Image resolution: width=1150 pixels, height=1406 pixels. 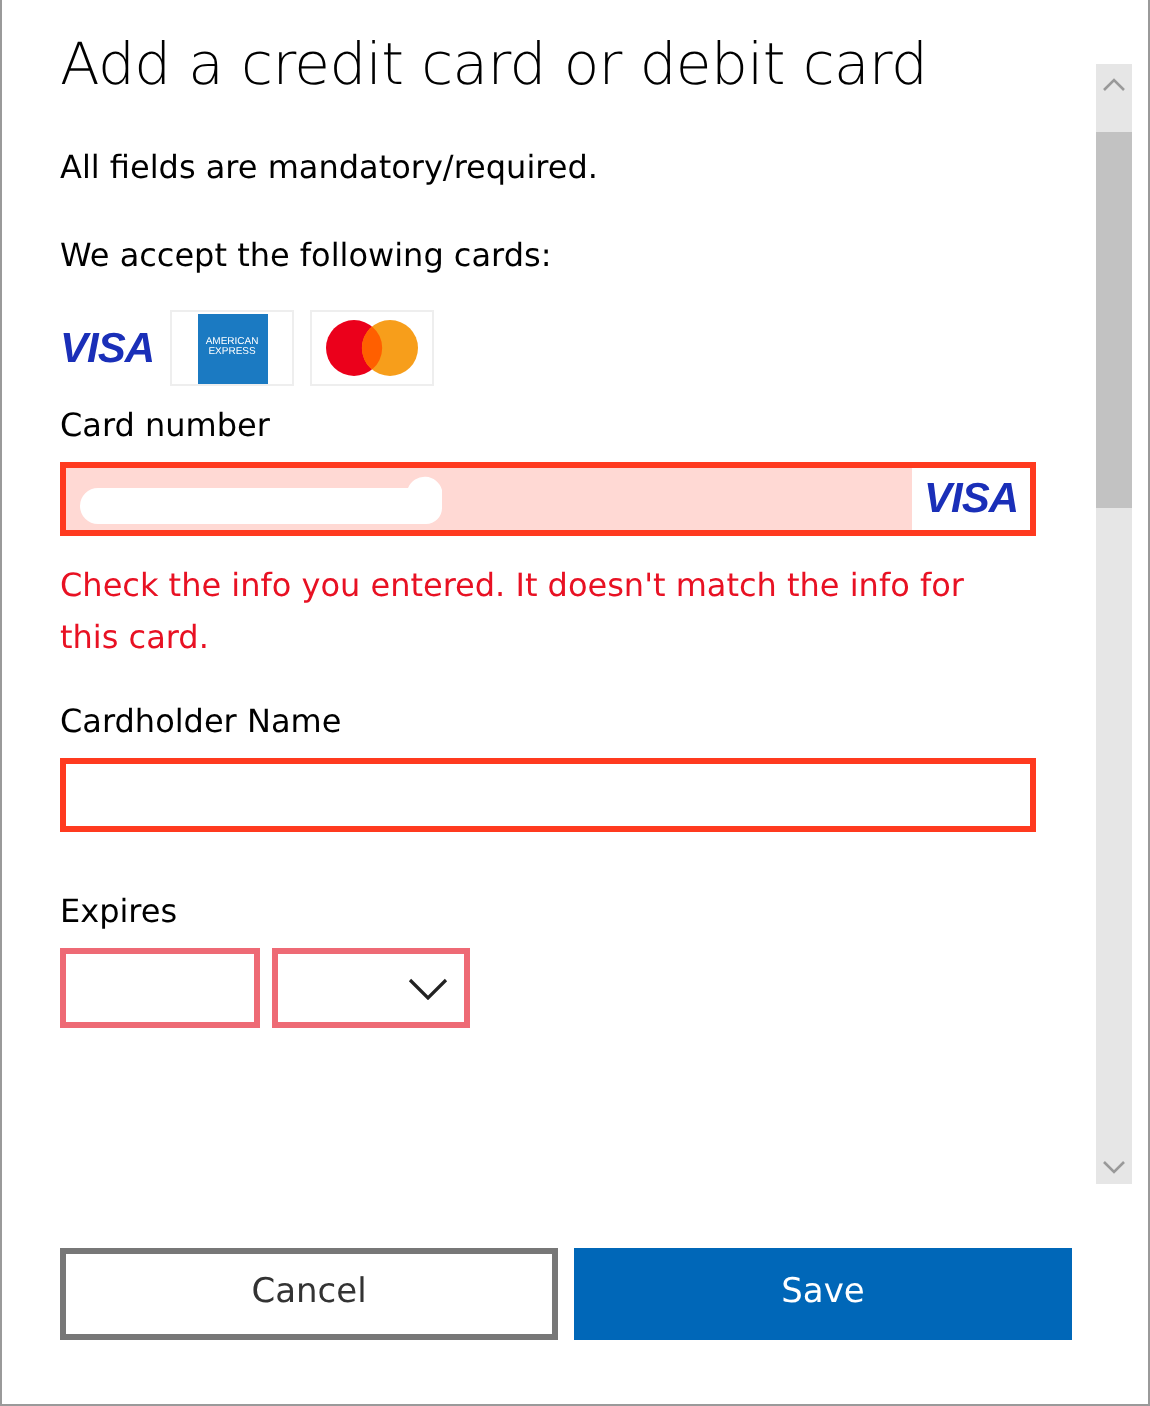 What do you see at coordinates (1114, 1168) in the screenshot?
I see `scroll-down-icon` at bounding box center [1114, 1168].